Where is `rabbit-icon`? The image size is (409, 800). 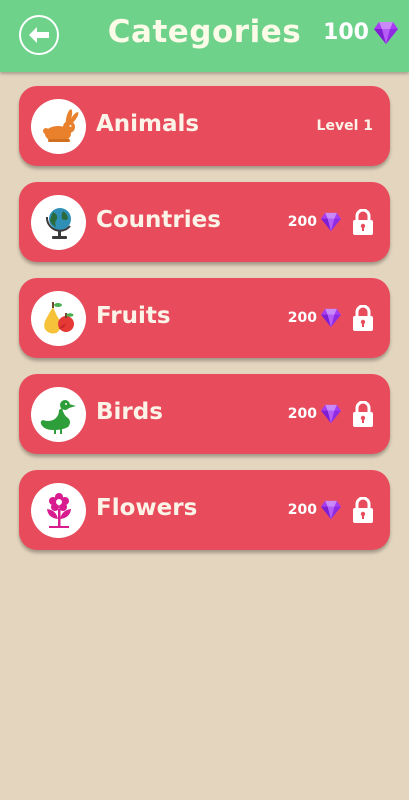
rabbit-icon is located at coordinates (60, 125).